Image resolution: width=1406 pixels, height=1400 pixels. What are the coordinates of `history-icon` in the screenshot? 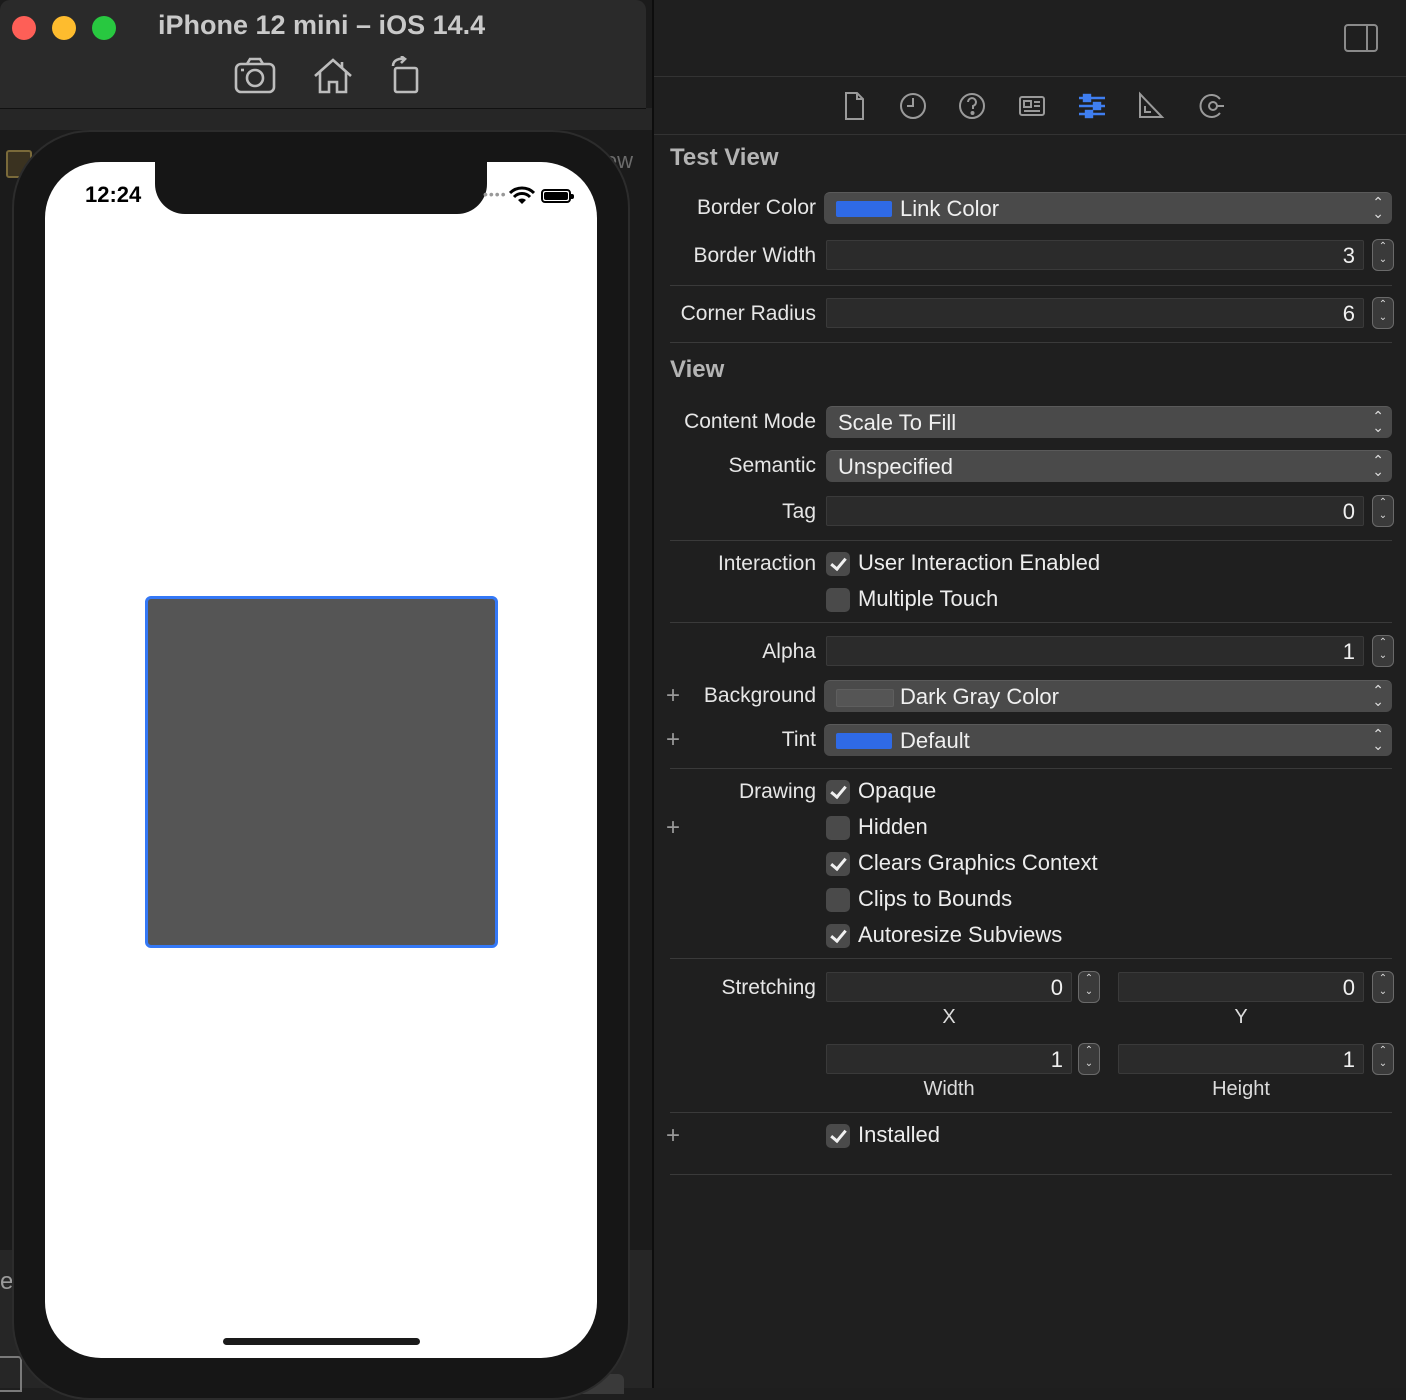 It's located at (913, 106).